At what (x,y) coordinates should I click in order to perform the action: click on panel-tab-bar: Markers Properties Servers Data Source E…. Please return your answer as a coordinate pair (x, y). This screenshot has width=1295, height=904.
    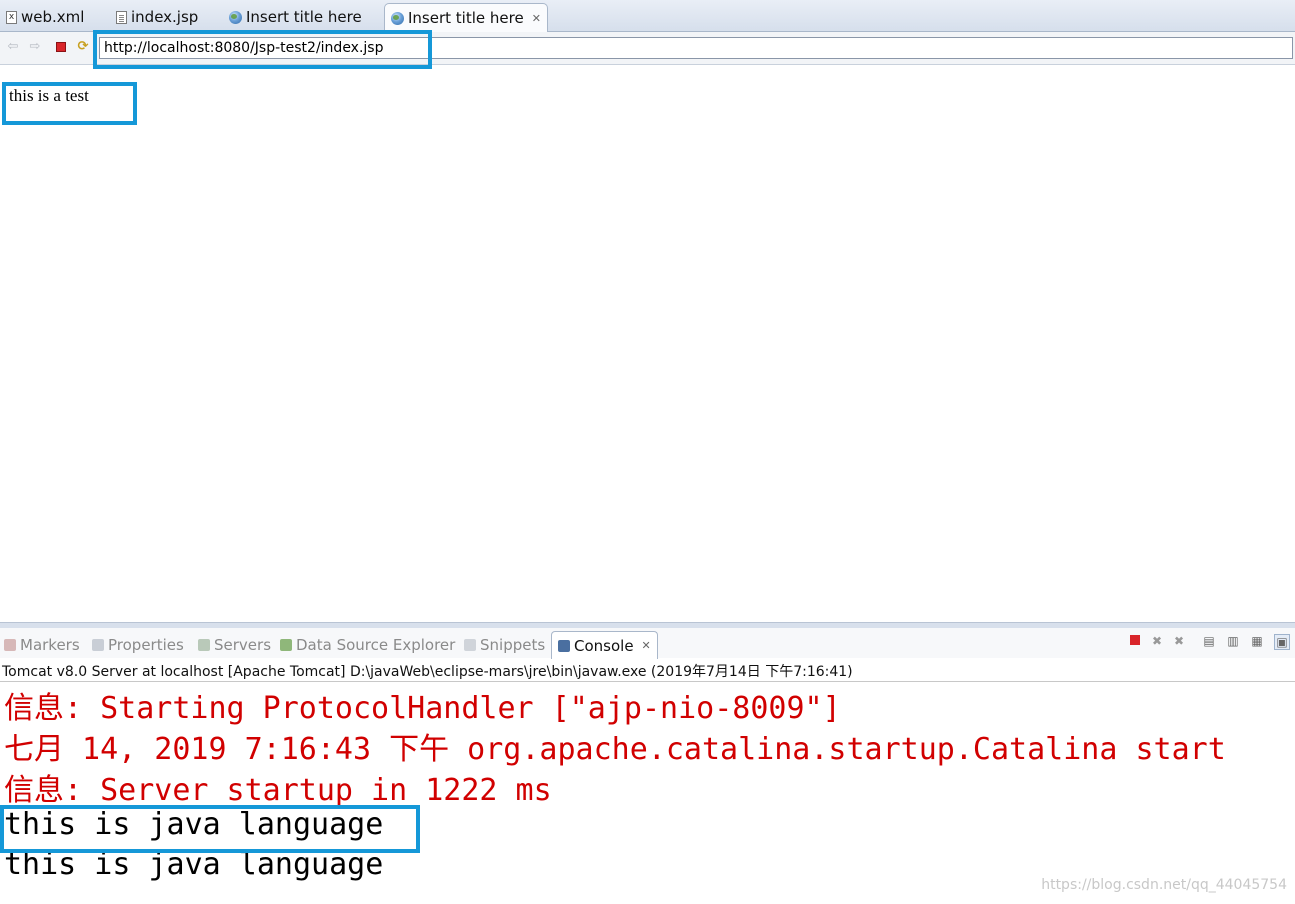
    Looking at the image, I should click on (647, 643).